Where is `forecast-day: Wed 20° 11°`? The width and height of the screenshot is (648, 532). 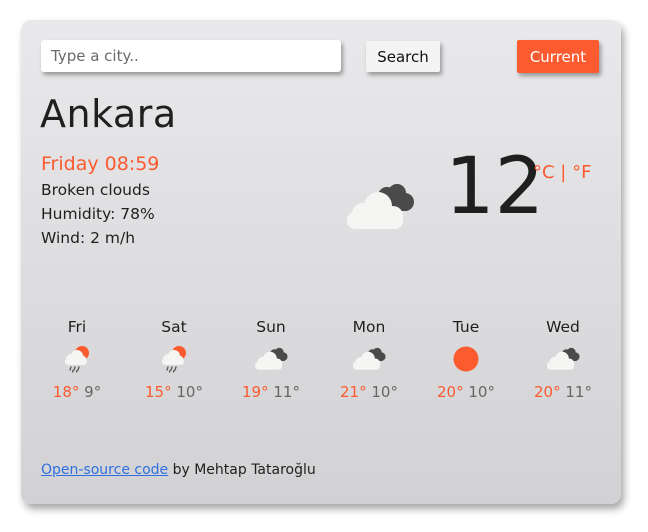 forecast-day: Wed 20° 11° is located at coordinates (563, 358).